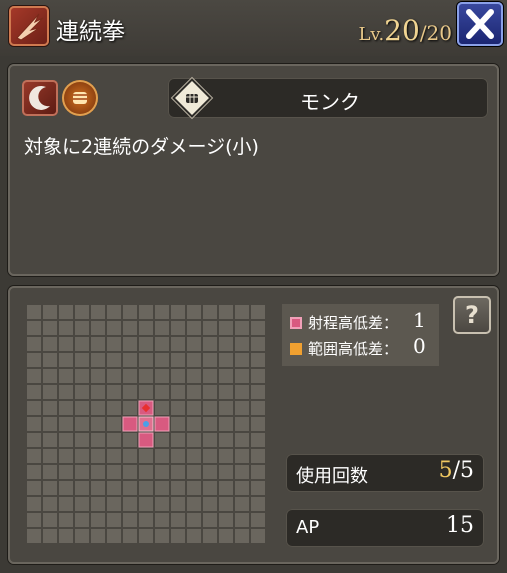 The image size is (507, 573). Describe the element at coordinates (192, 98) in the screenshot. I see `fist-icon` at that location.